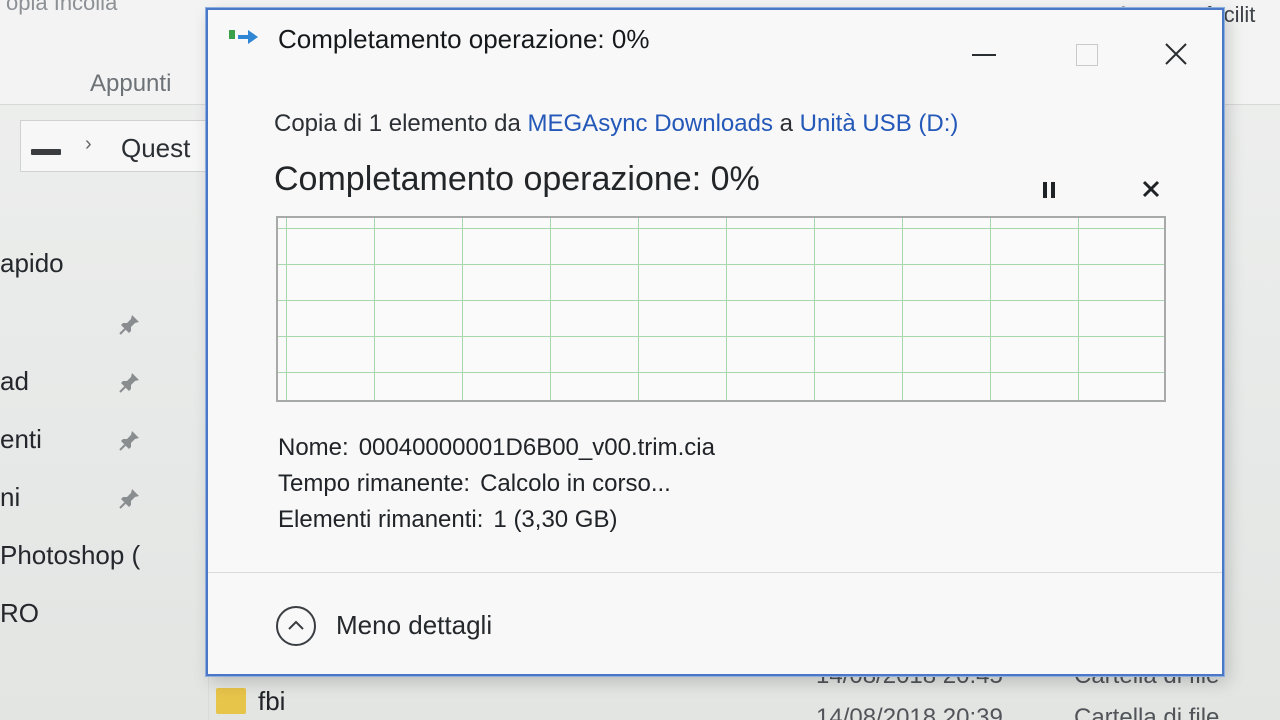  I want to click on items-label: Elementi rimanenti:, so click(381, 519).